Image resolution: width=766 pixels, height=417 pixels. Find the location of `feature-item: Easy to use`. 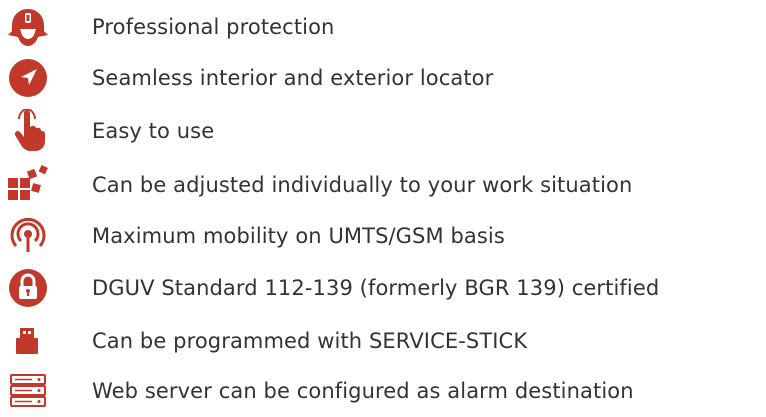

feature-item: Easy to use is located at coordinates (383, 131).